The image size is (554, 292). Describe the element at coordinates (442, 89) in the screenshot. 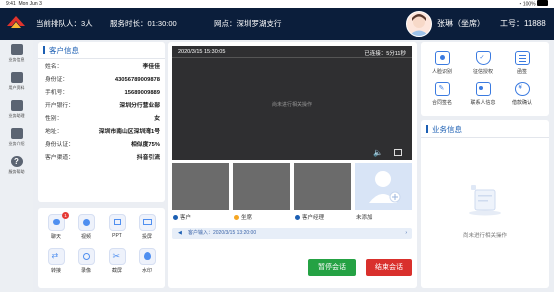

I see `contract-sign-icon: ✎` at that location.